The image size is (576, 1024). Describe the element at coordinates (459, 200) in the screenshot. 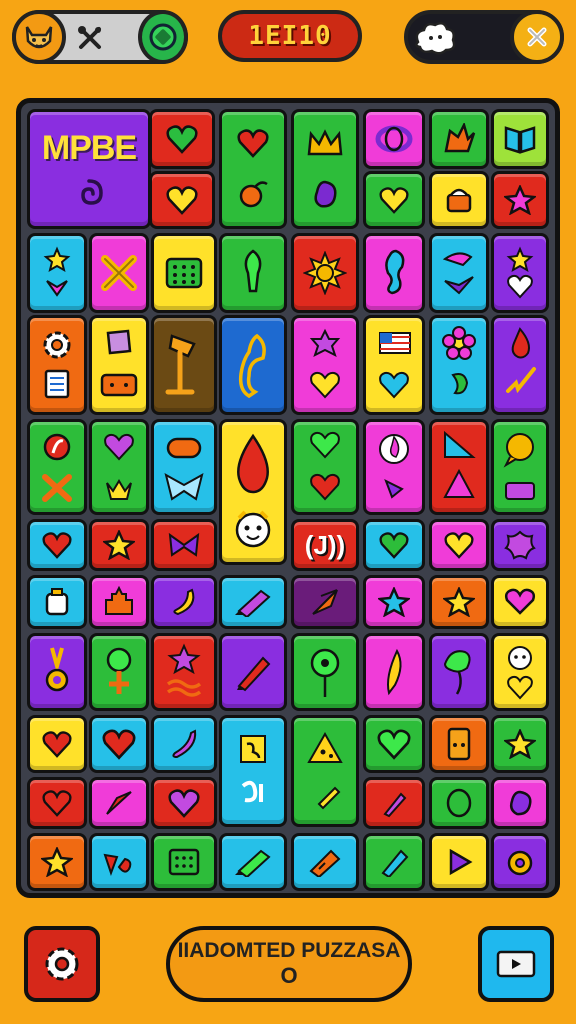

I see `tile-pot` at that location.